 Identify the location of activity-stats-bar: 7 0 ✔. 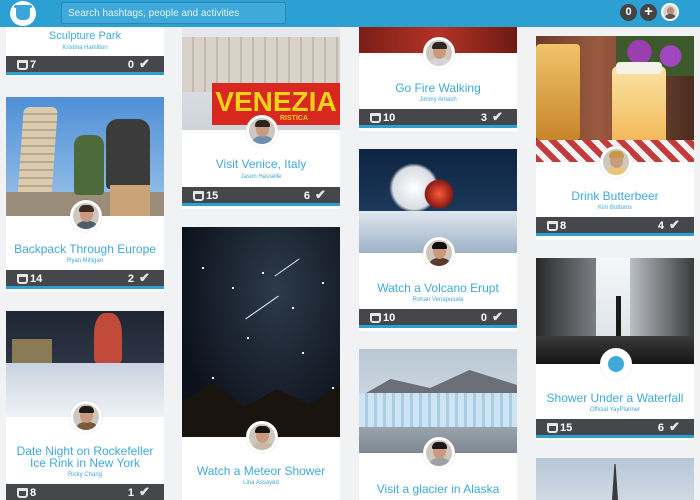
(85, 65).